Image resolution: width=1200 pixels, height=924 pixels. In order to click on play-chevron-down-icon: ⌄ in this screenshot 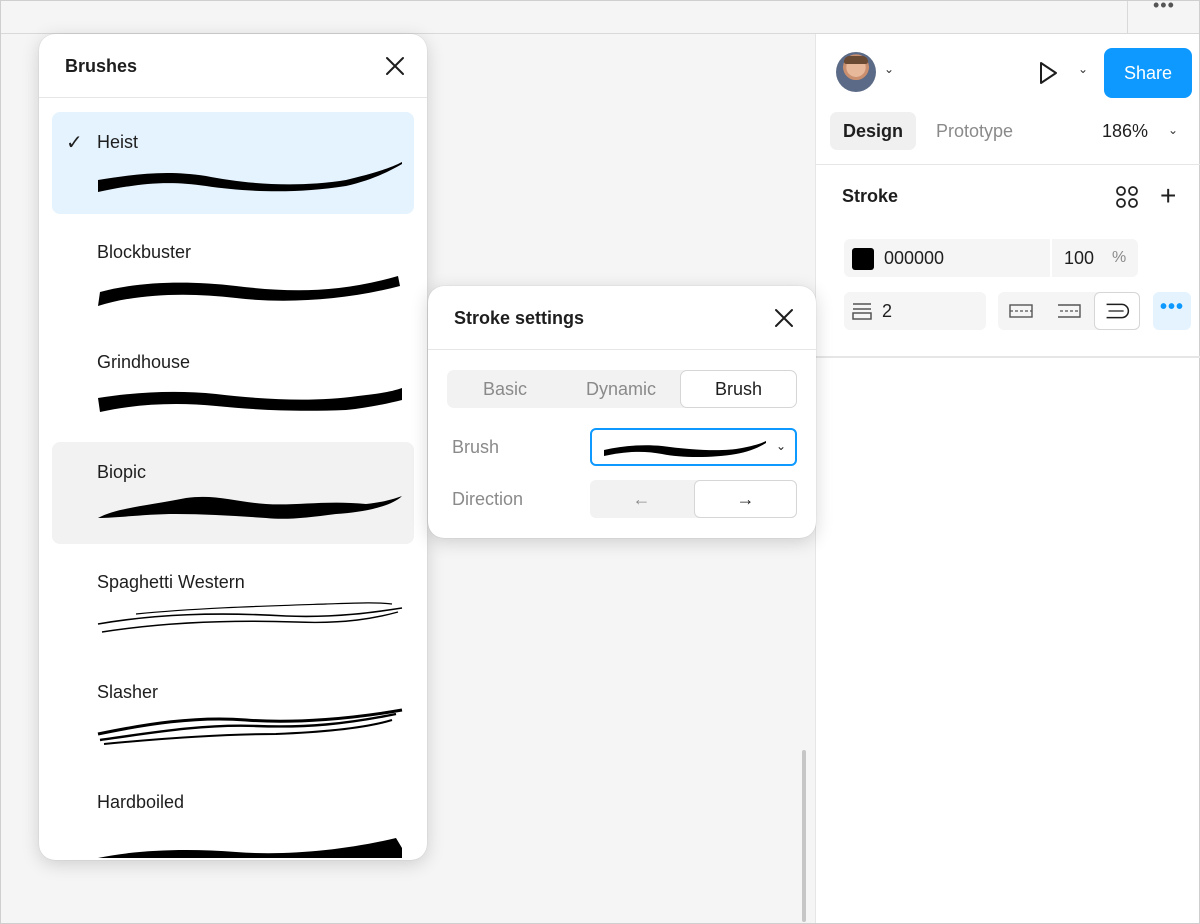, I will do `click(1083, 69)`.